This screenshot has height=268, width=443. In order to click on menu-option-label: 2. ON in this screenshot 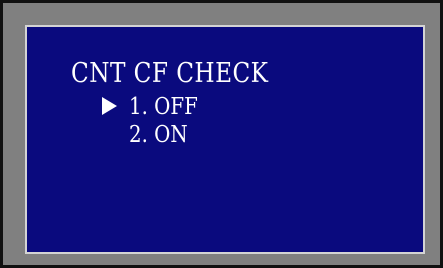, I will do `click(158, 135)`.